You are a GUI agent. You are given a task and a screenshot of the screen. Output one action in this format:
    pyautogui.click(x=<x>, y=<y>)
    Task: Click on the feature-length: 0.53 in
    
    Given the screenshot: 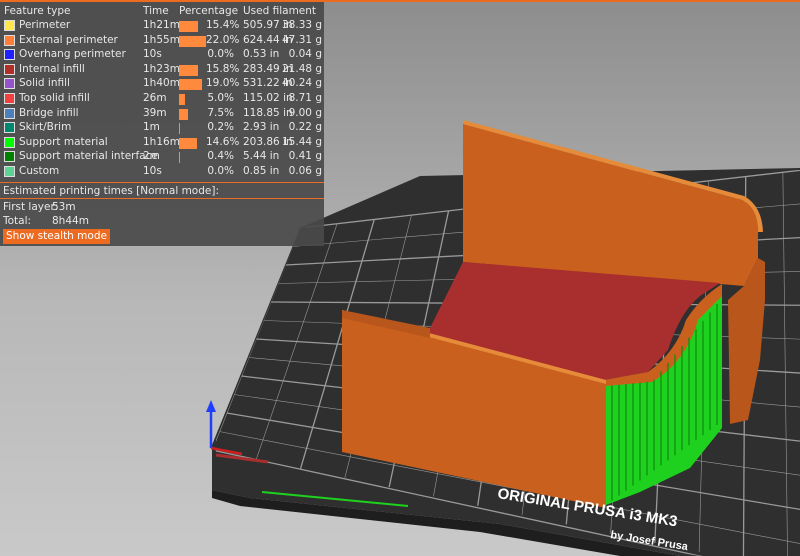 What is the action you would take?
    pyautogui.click(x=261, y=54)
    